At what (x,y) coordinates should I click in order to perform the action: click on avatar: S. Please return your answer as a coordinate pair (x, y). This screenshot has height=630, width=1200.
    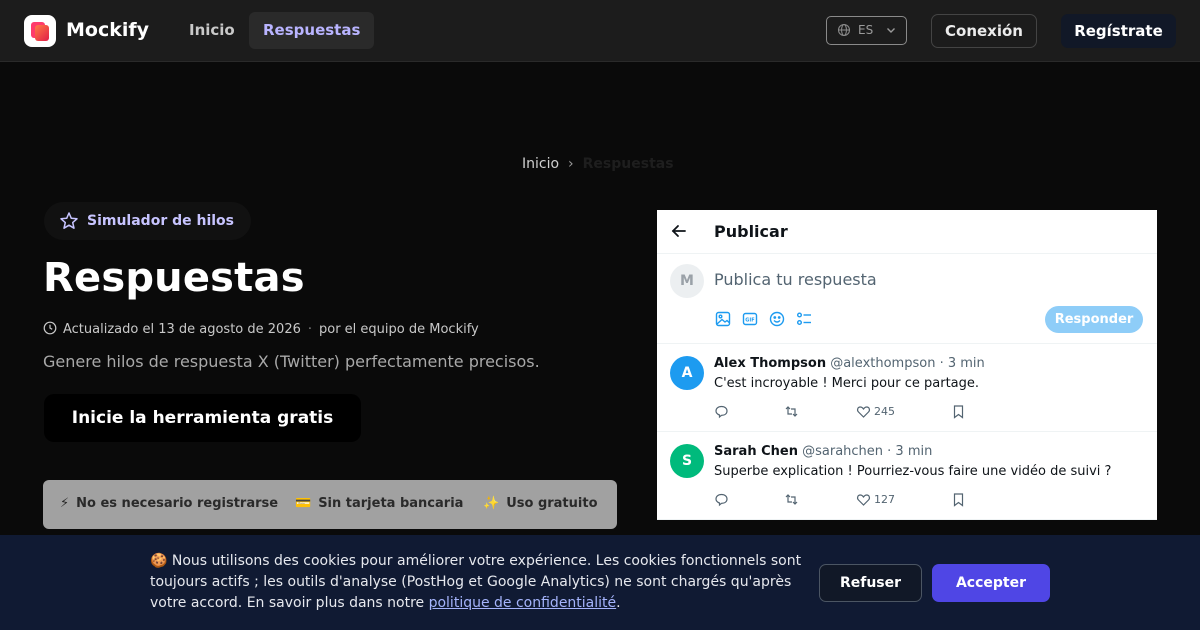
    Looking at the image, I should click on (687, 461).